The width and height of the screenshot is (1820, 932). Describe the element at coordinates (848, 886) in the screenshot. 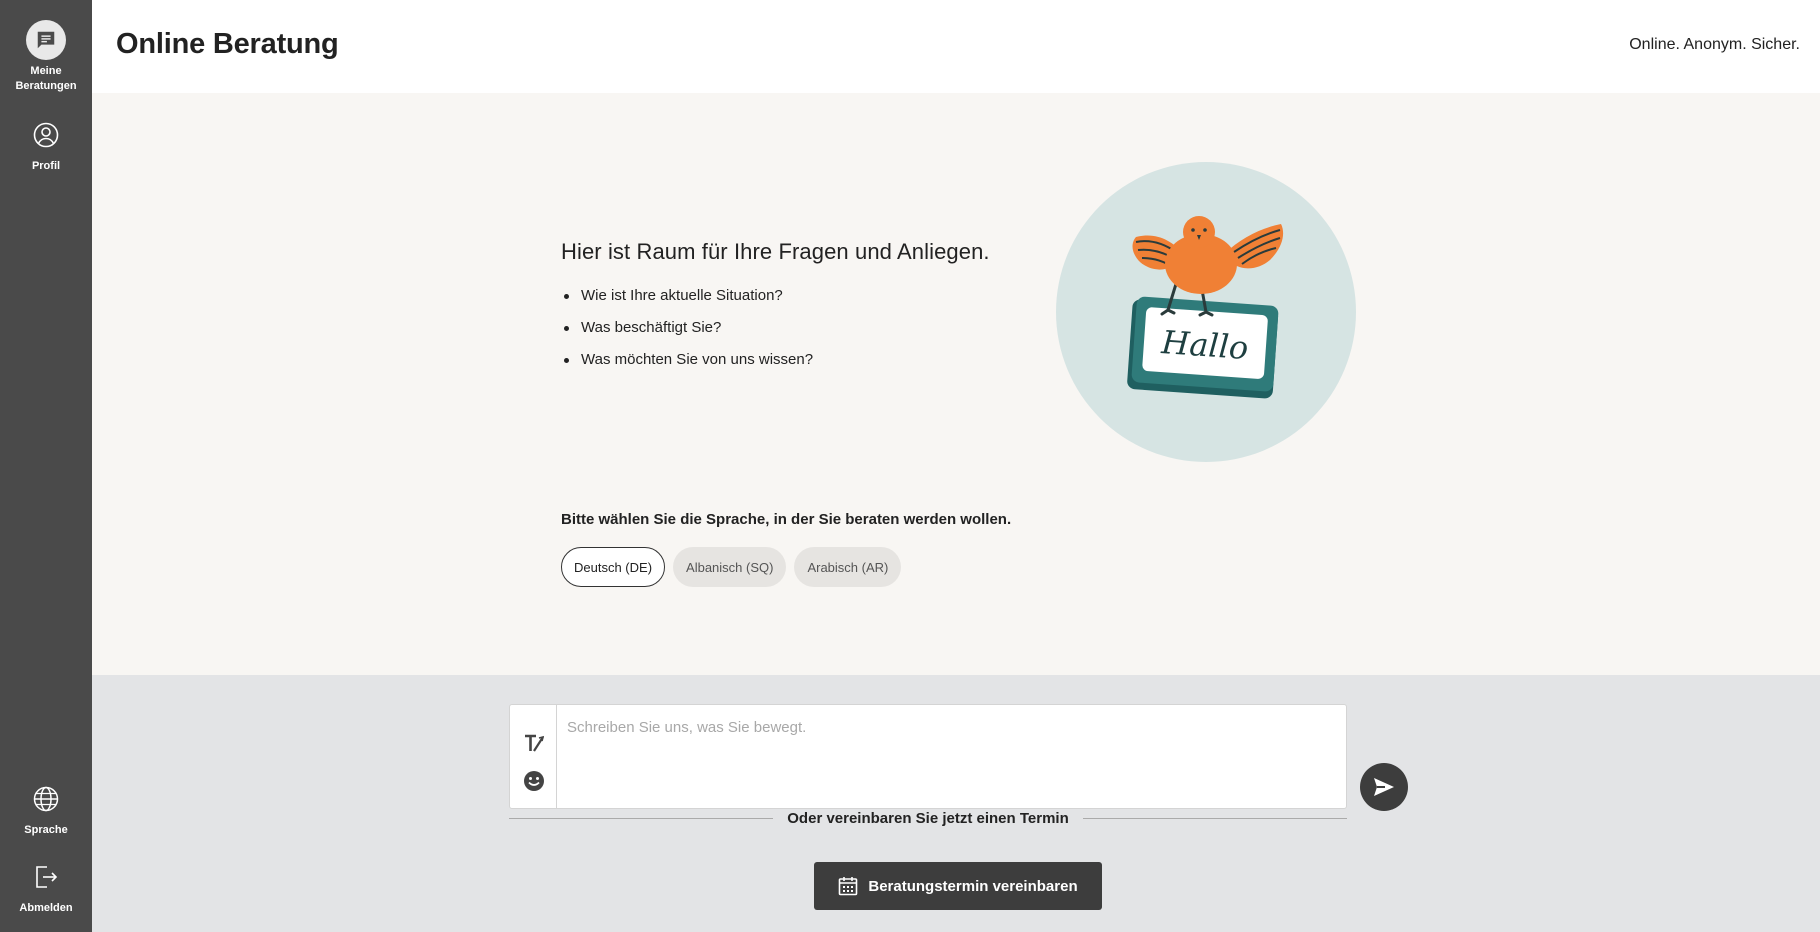

I see `calendar-icon` at that location.